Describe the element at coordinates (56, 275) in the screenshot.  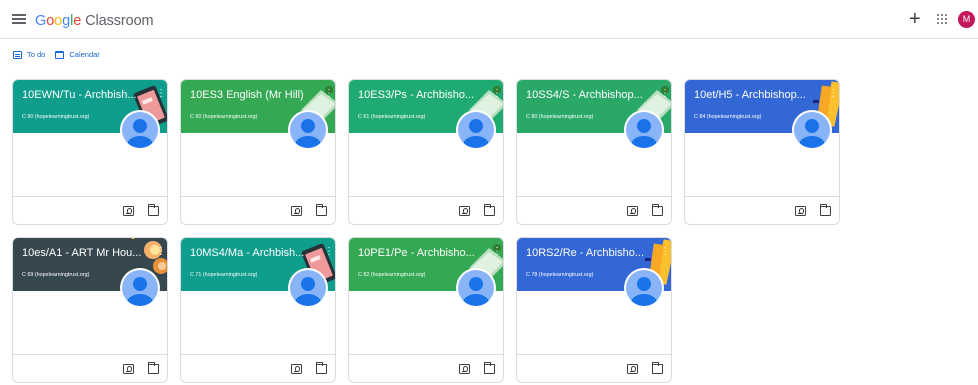
I see `class-section: C 69 (hopelearningtrust.org)` at that location.